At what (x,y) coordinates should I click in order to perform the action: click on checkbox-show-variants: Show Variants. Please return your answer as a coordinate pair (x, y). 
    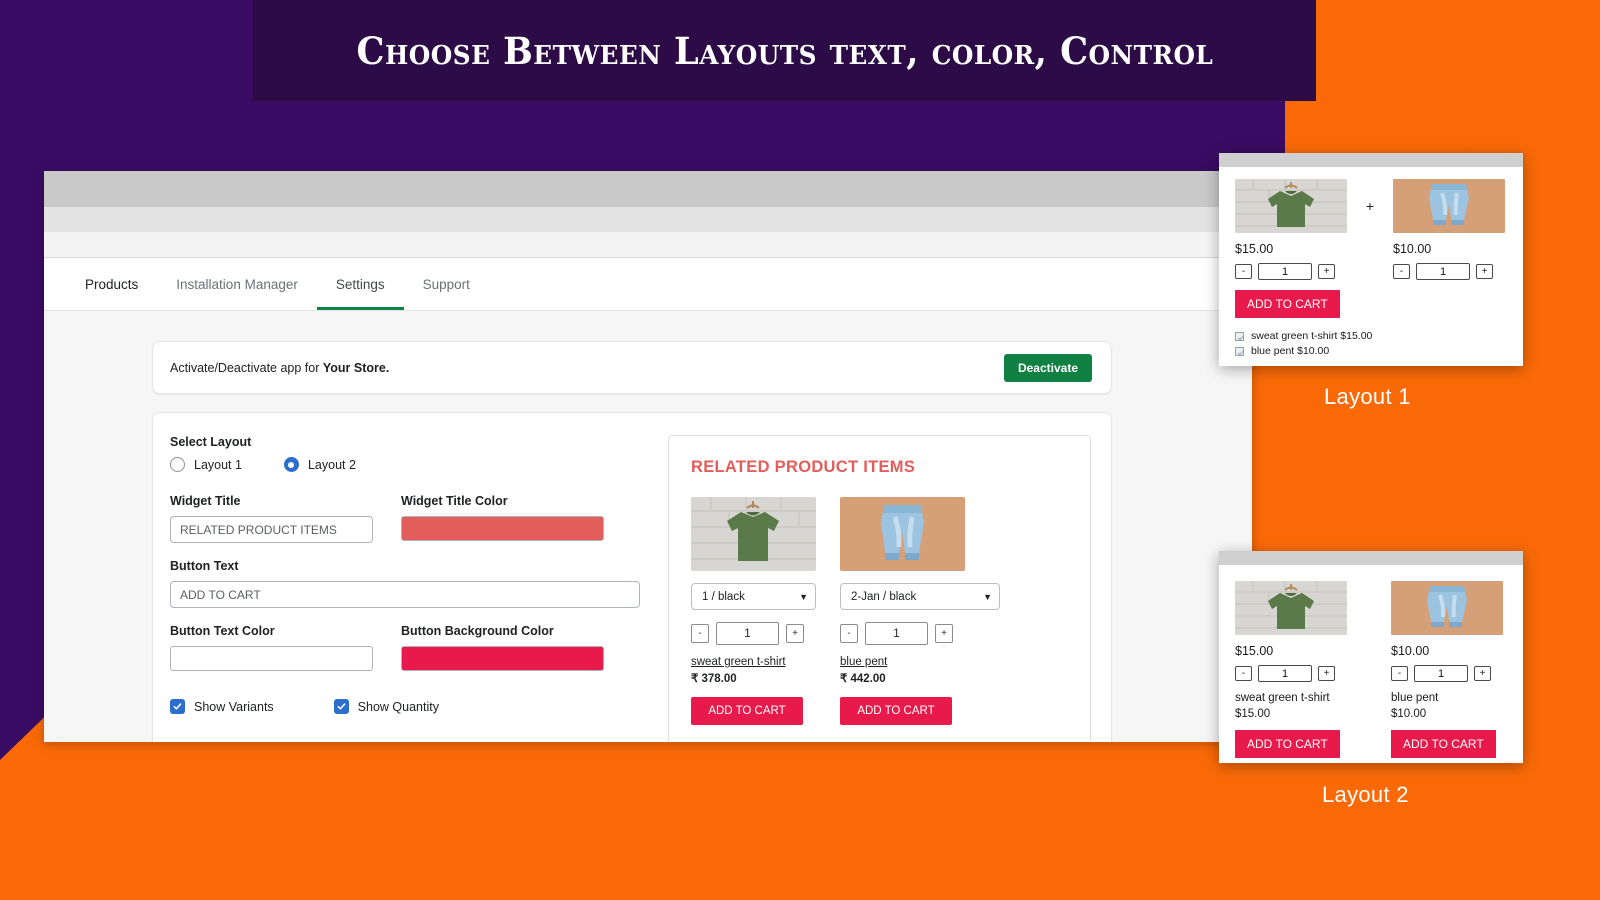
    Looking at the image, I should click on (222, 706).